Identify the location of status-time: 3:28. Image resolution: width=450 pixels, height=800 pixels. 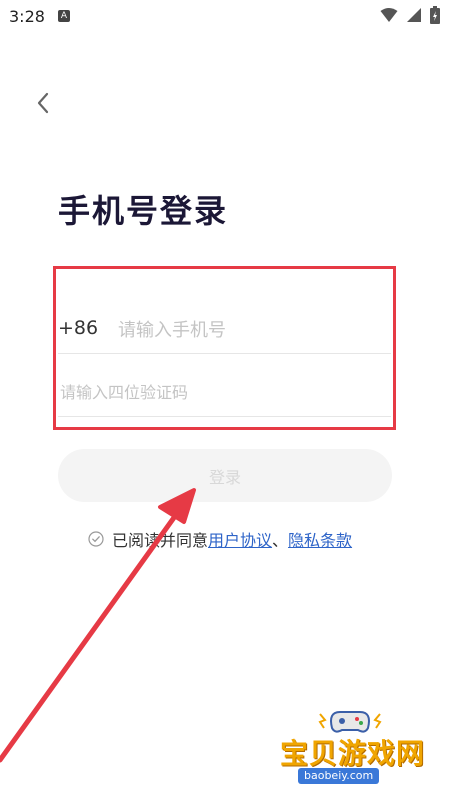
(27, 16).